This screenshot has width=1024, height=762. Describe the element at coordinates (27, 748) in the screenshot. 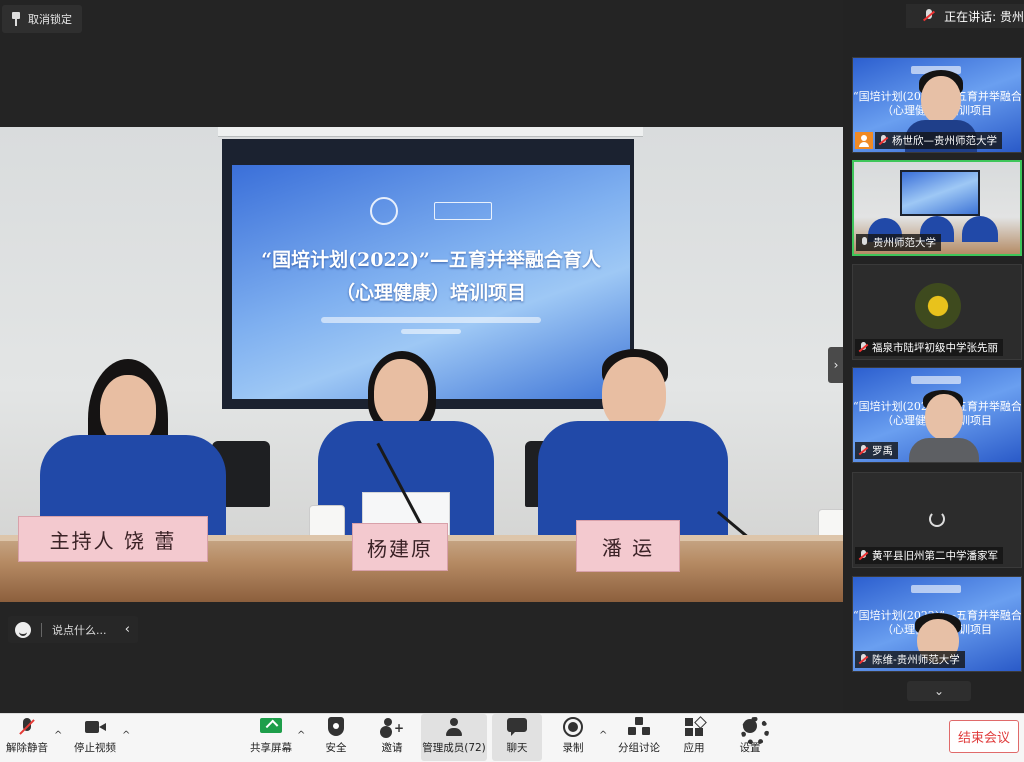

I see `unmute-label: 解除静音` at that location.